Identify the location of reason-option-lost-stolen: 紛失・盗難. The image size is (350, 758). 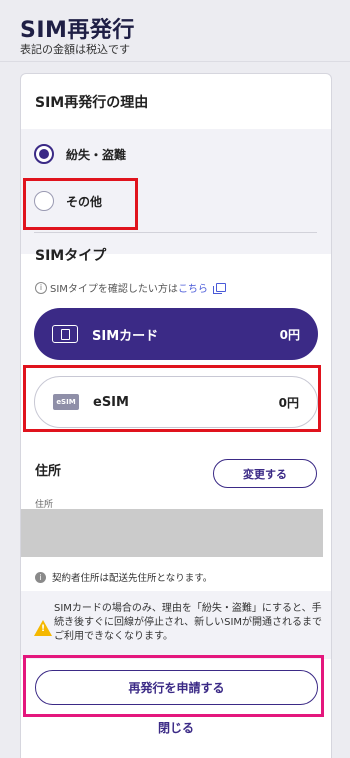
(179, 154).